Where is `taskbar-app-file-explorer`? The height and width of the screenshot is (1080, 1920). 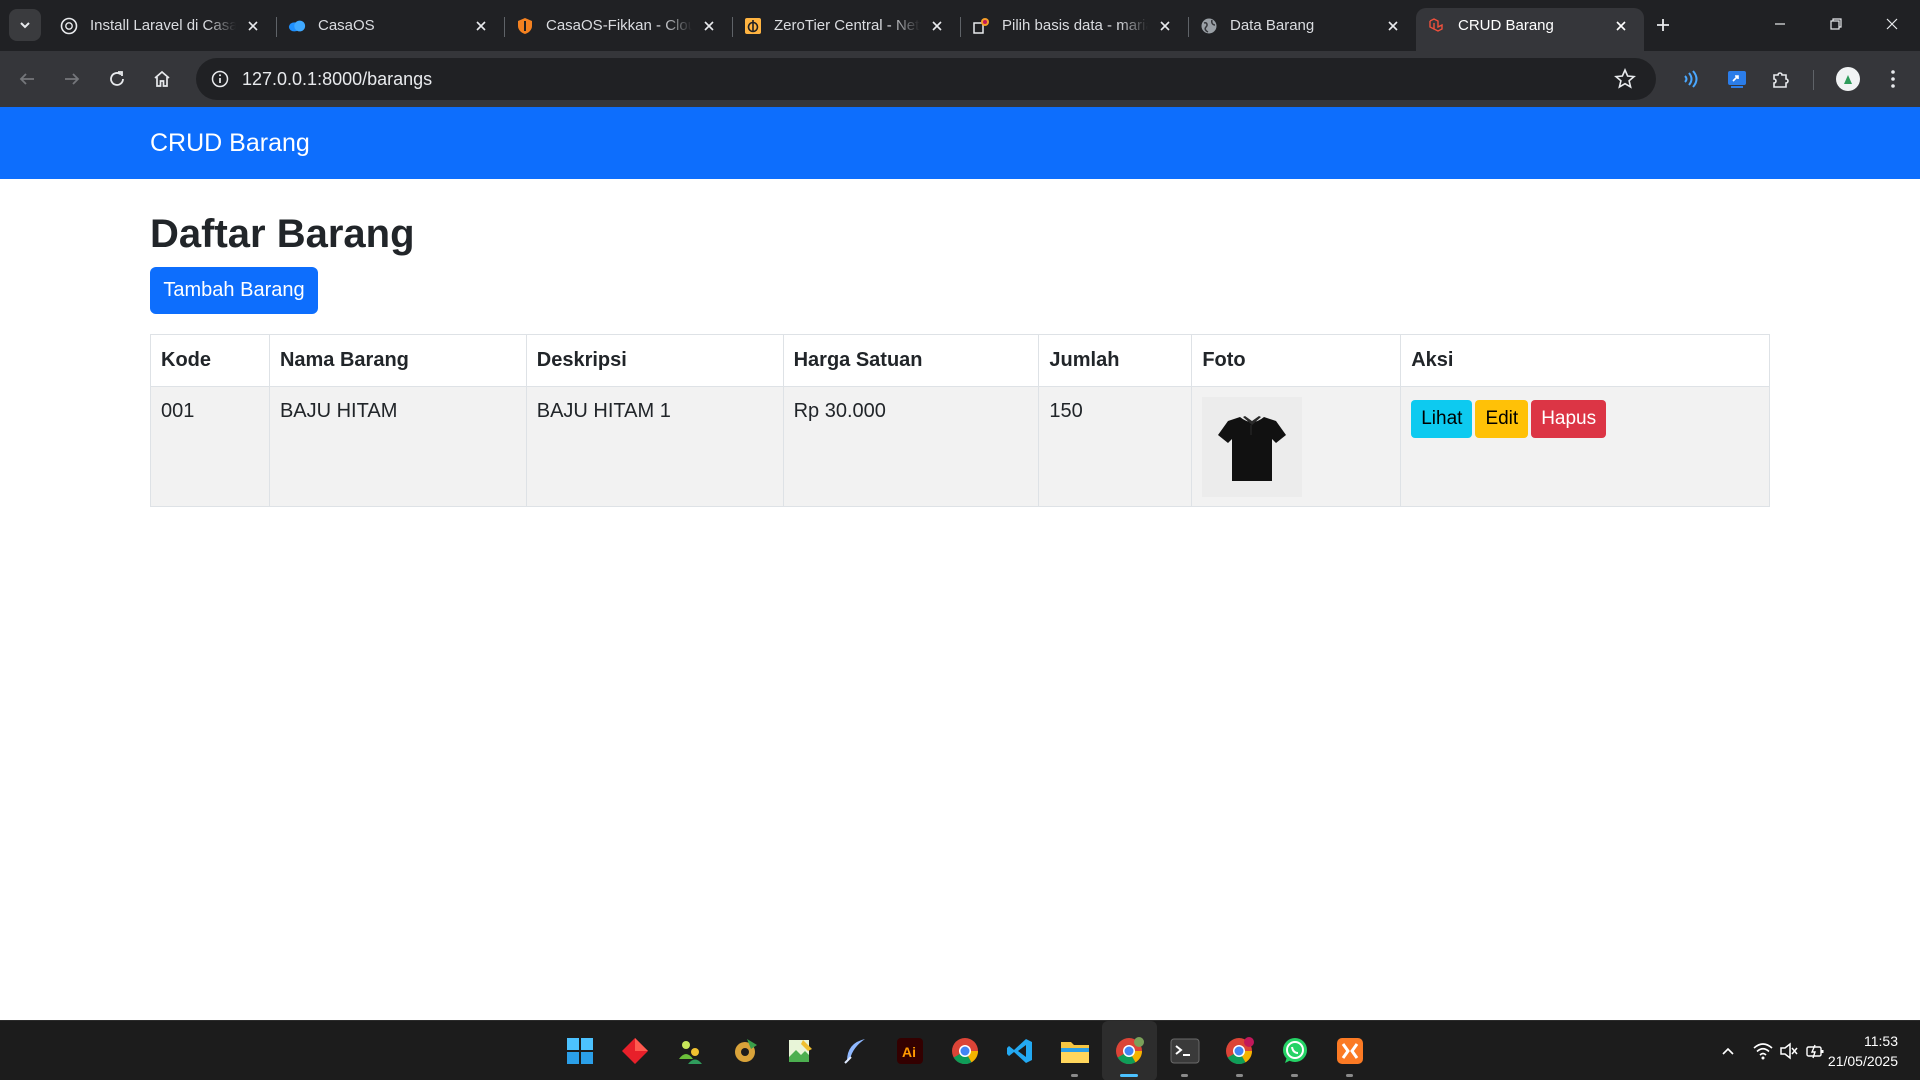
taskbar-app-file-explorer is located at coordinates (1074, 1050).